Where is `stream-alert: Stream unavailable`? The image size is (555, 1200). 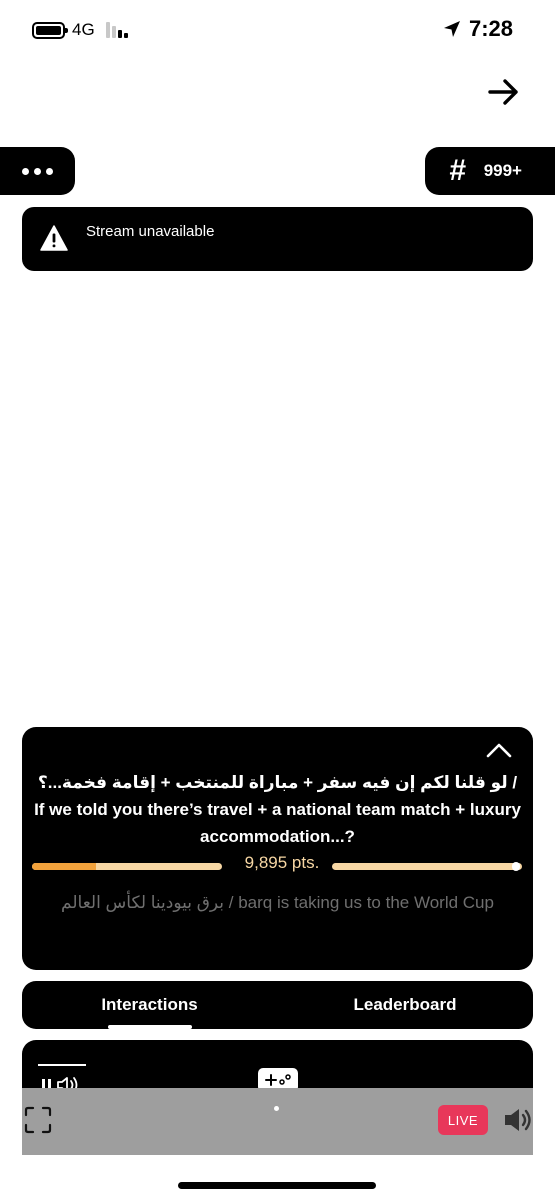 stream-alert: Stream unavailable is located at coordinates (277, 239).